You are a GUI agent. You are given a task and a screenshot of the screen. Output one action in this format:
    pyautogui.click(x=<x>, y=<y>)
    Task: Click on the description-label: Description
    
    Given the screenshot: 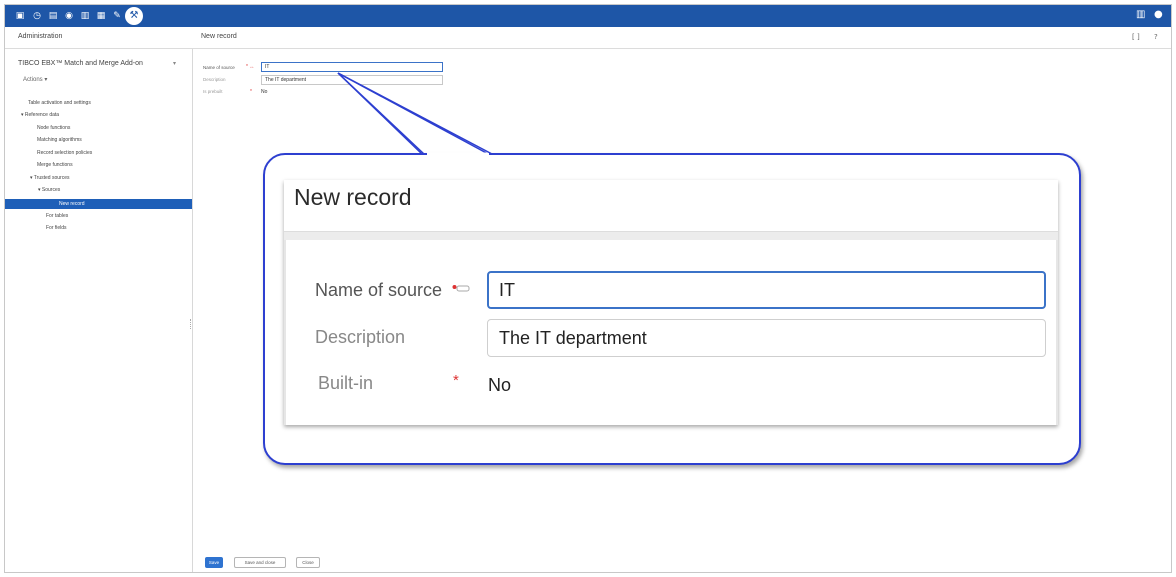 What is the action you would take?
    pyautogui.click(x=214, y=79)
    